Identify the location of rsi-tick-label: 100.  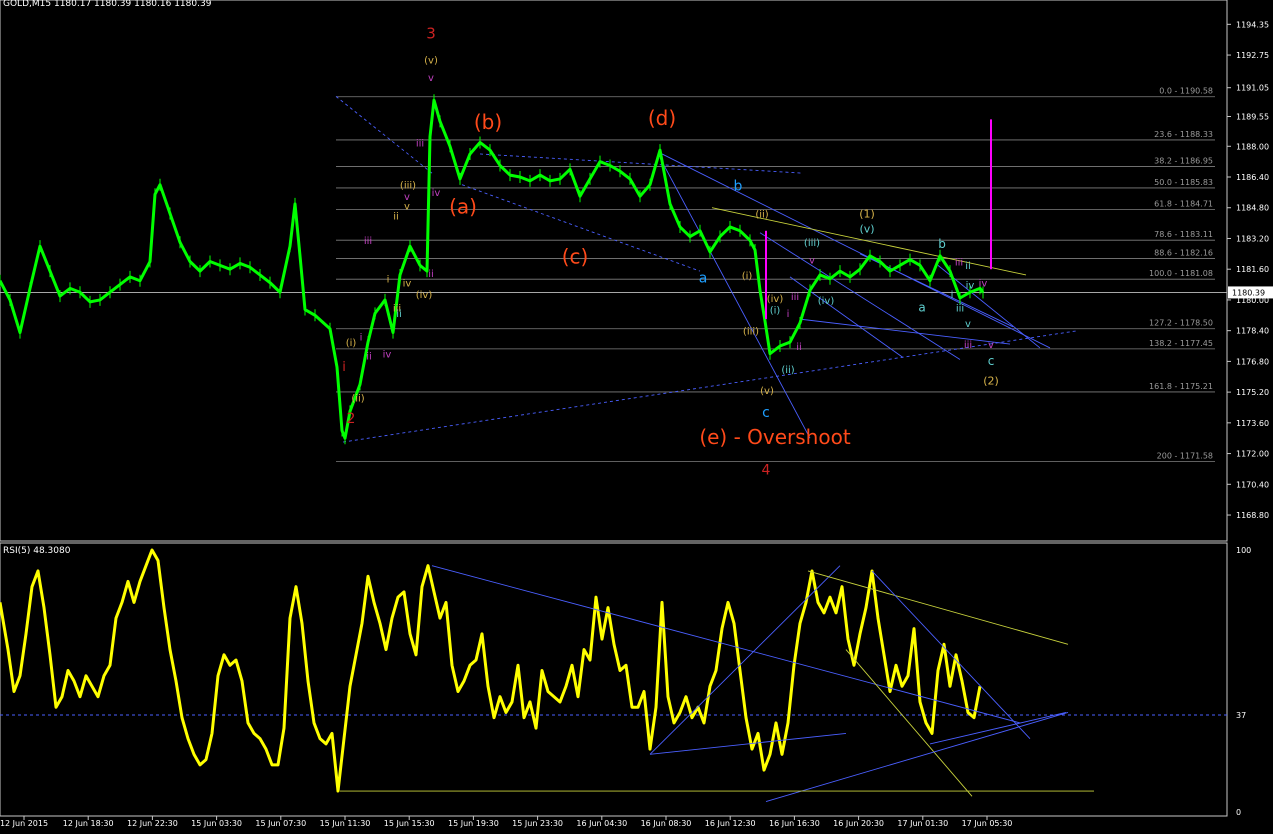
(1243, 550).